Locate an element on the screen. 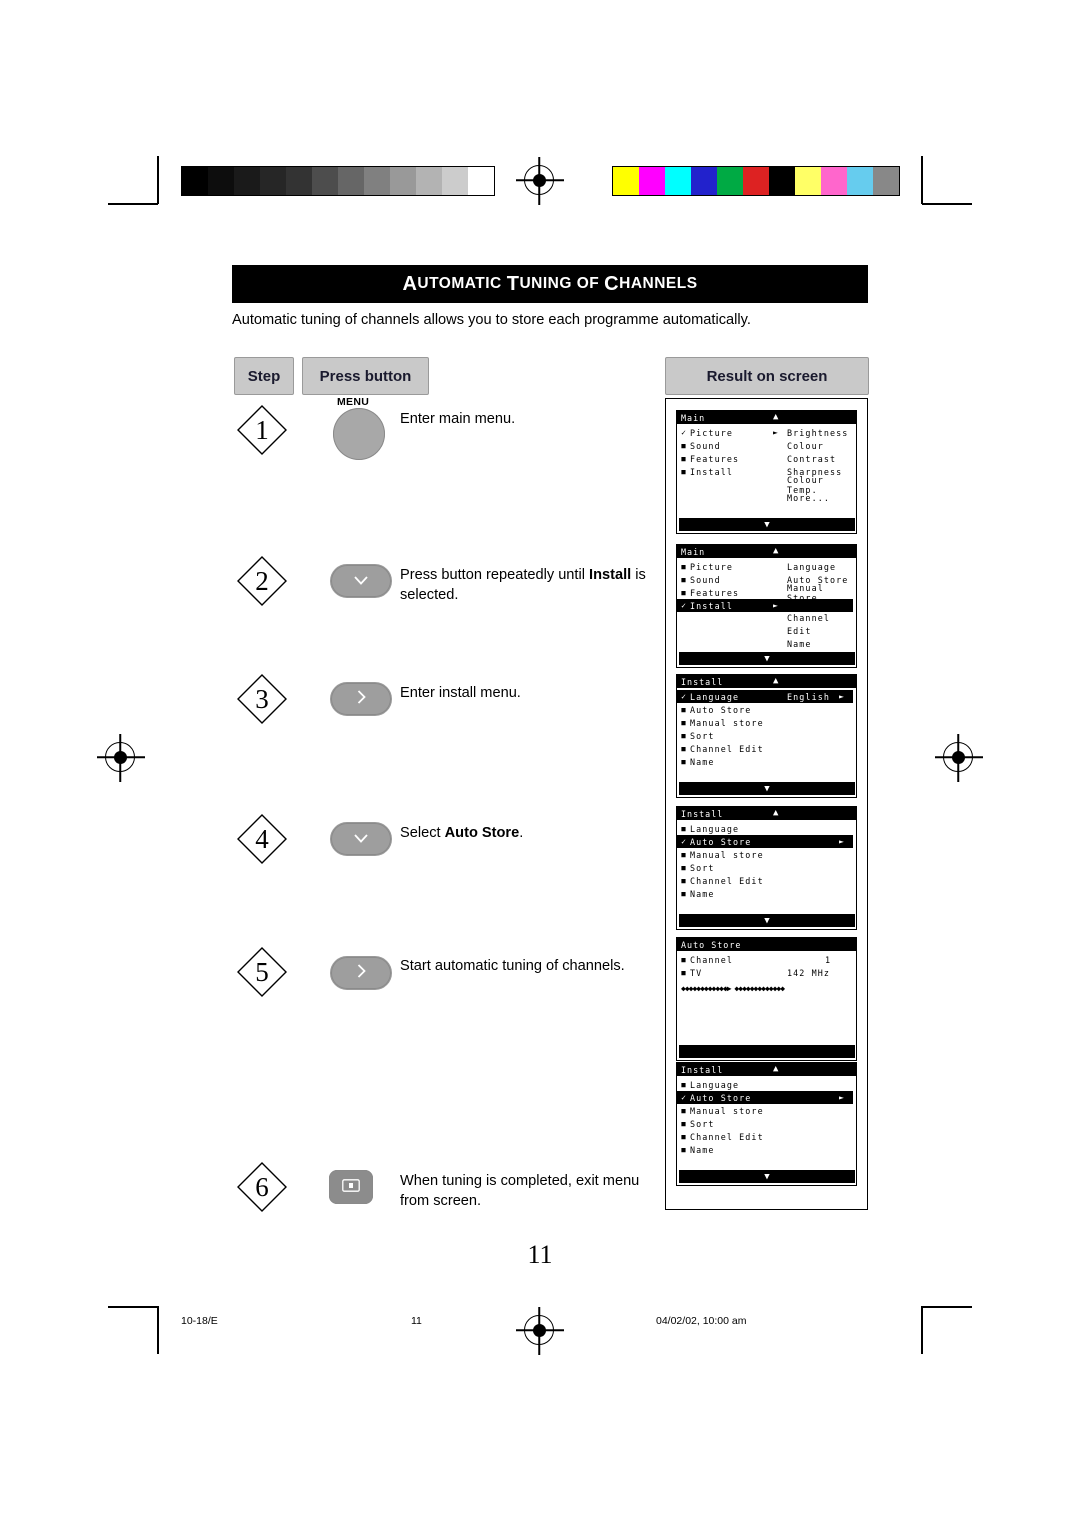 The image size is (1080, 1528). osd3-label-name: Name is located at coordinates (702, 761).